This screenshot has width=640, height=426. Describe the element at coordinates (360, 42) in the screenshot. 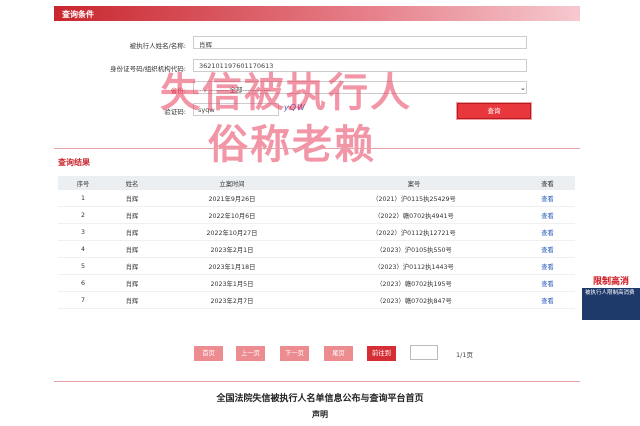

I see `name-input: 肖辉` at that location.